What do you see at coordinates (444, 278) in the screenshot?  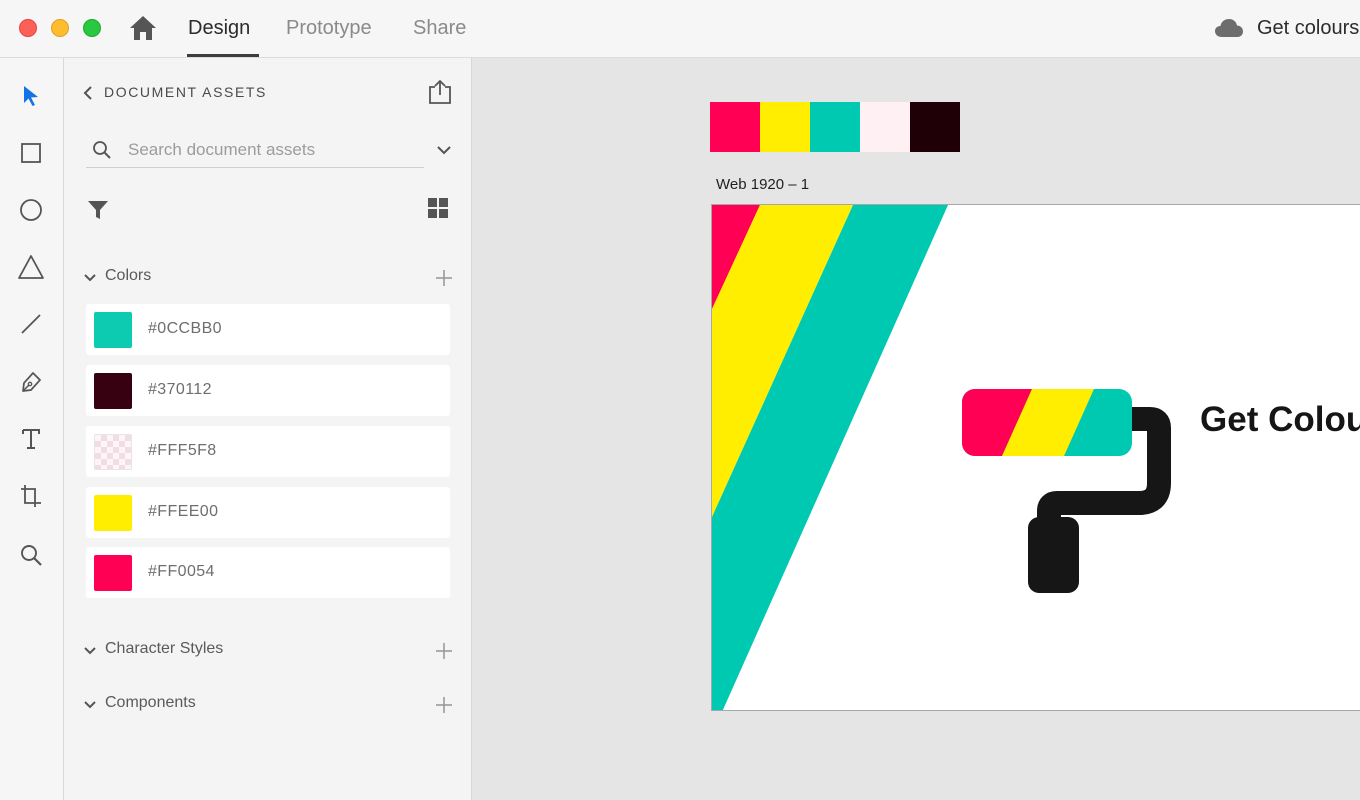 I see `add-color-icon` at bounding box center [444, 278].